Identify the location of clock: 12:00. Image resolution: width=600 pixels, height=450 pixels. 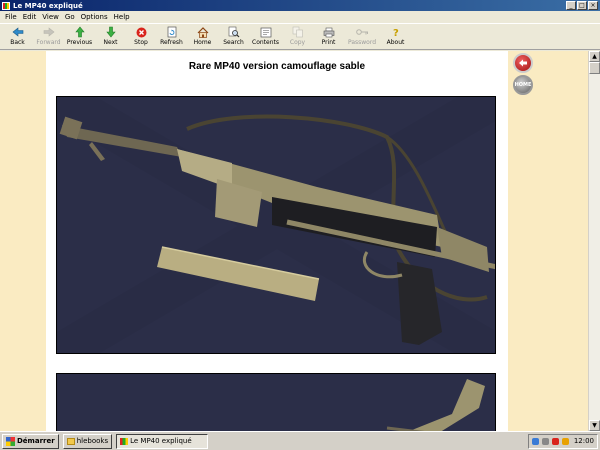
(583, 441).